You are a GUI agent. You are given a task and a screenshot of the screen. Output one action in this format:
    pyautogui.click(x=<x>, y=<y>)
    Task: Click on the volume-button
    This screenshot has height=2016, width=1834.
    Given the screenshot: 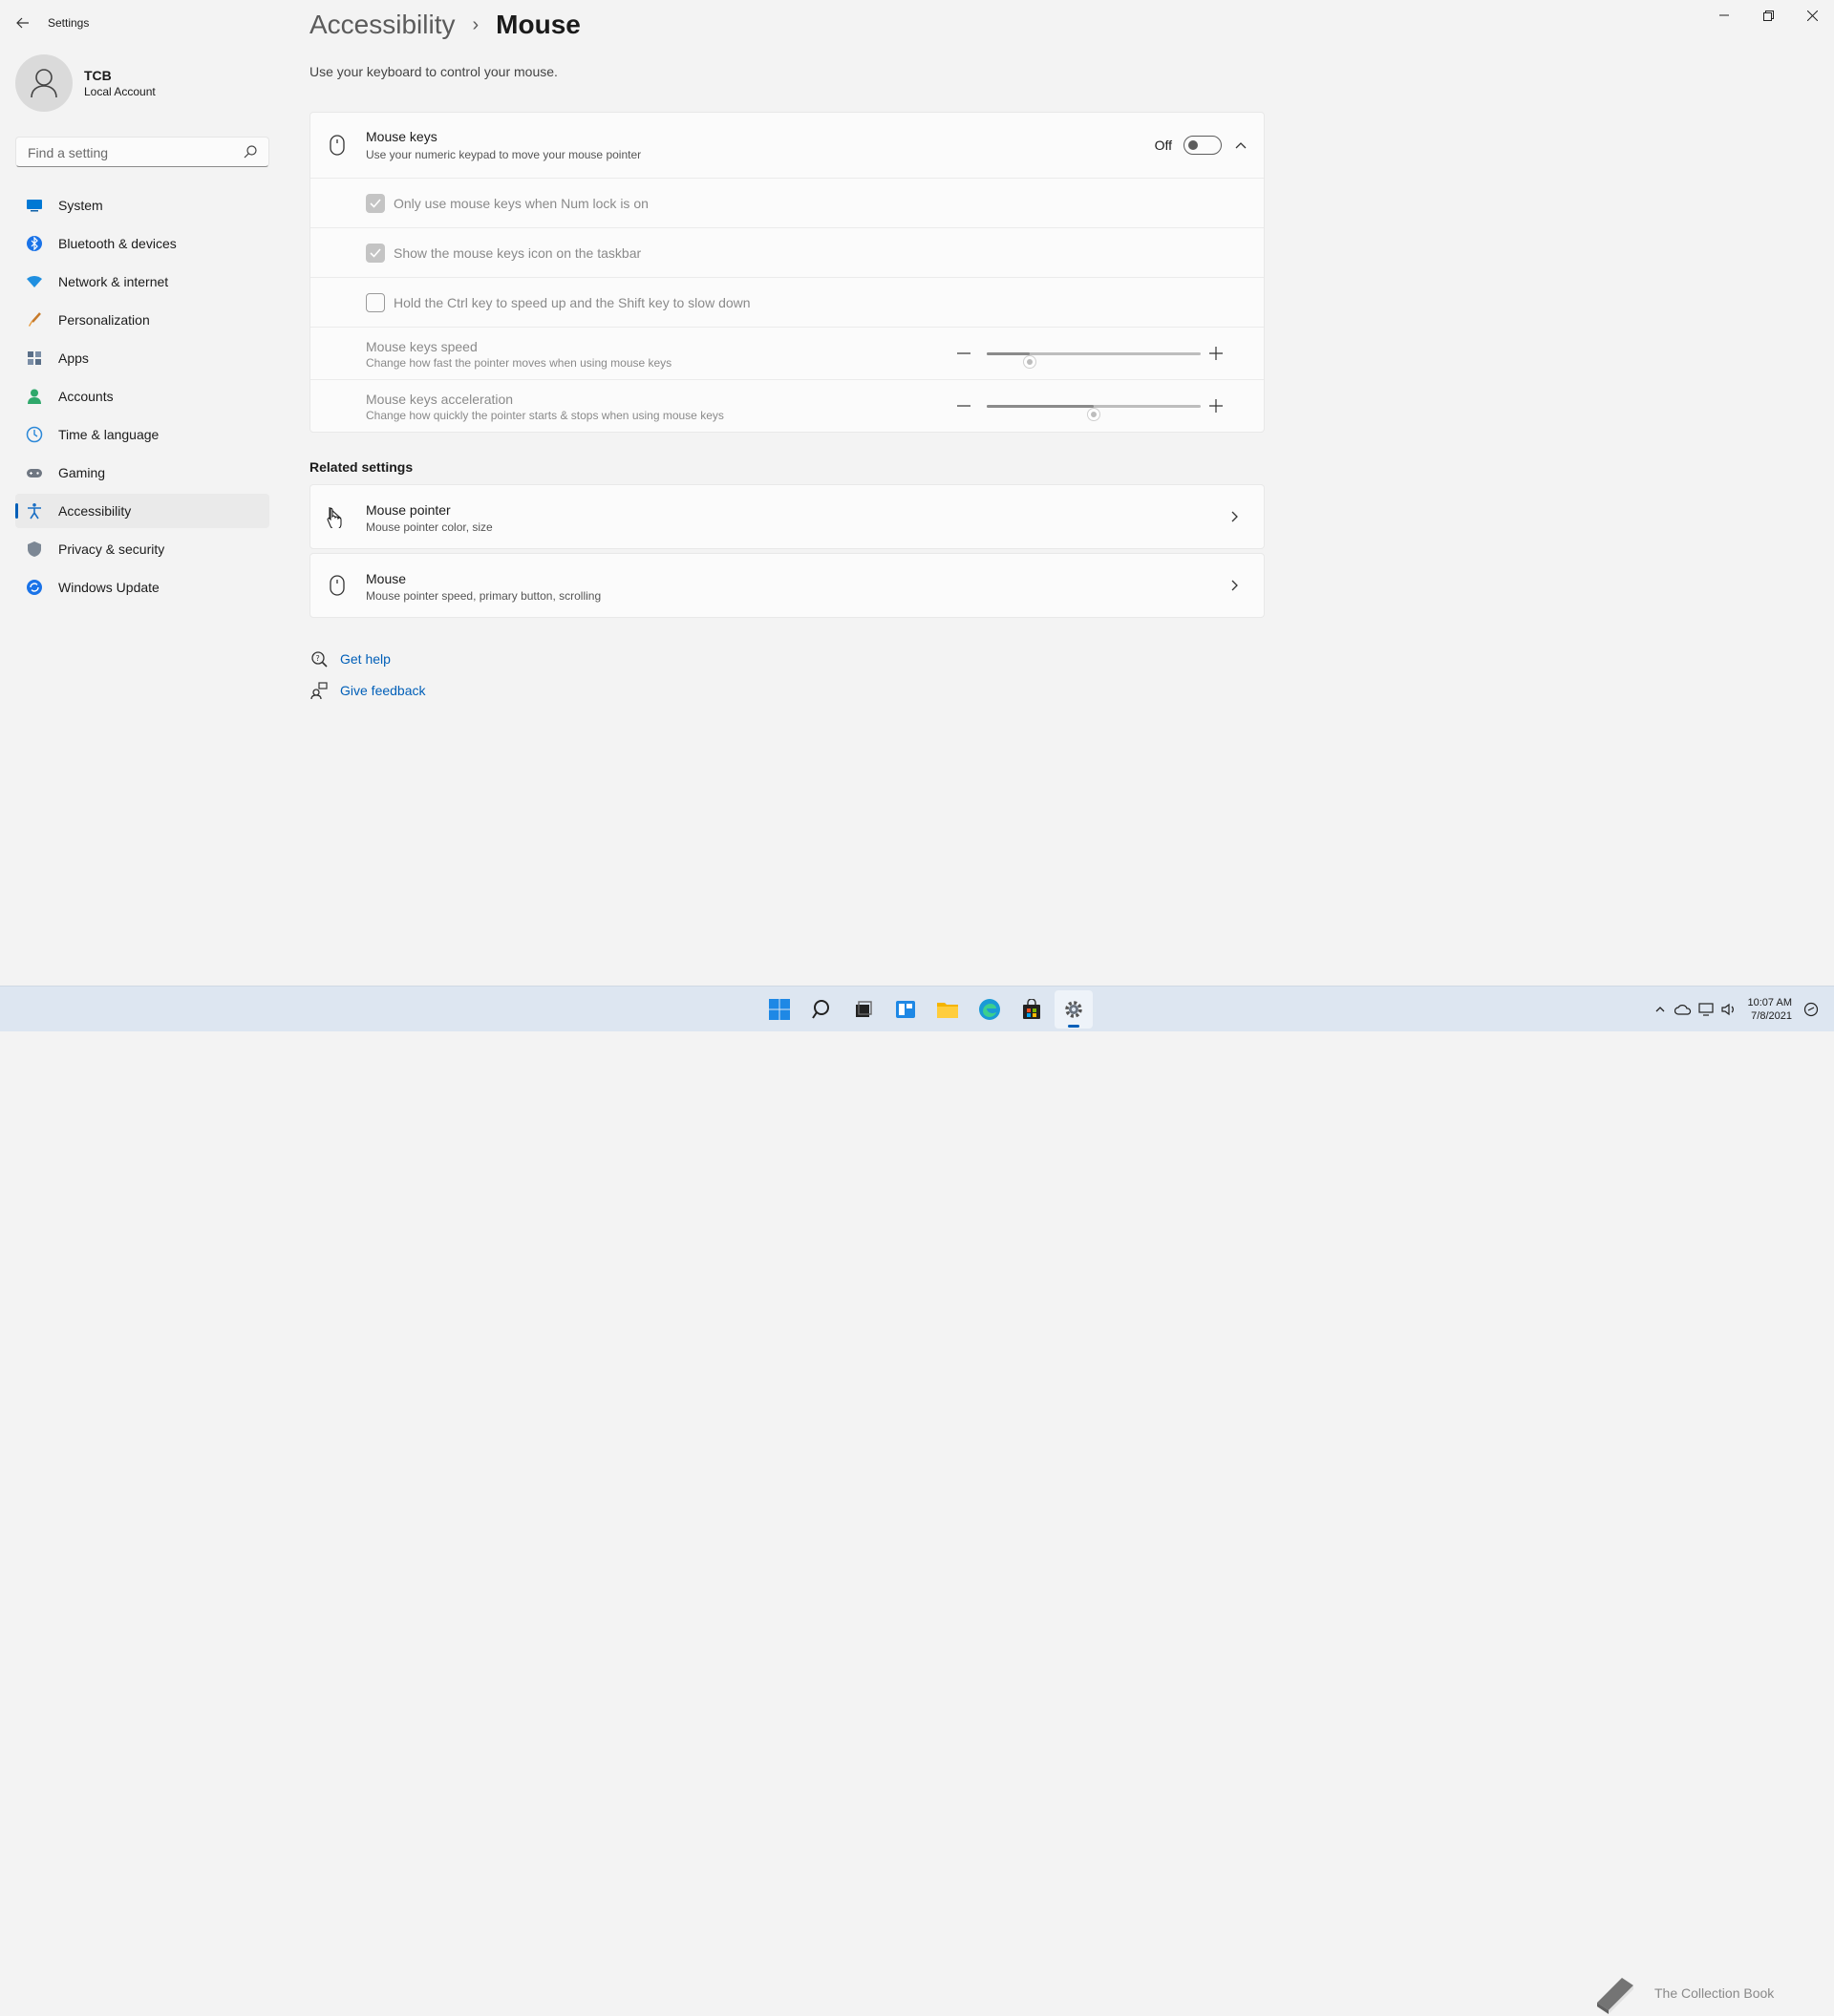 What is the action you would take?
    pyautogui.click(x=1729, y=1009)
    